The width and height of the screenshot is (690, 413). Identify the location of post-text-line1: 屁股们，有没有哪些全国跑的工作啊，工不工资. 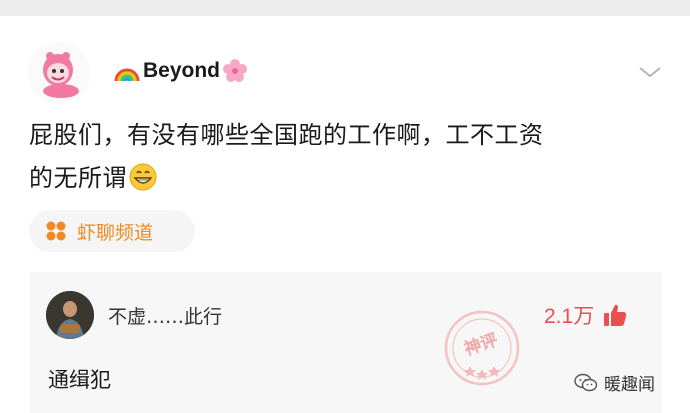
(286, 135).